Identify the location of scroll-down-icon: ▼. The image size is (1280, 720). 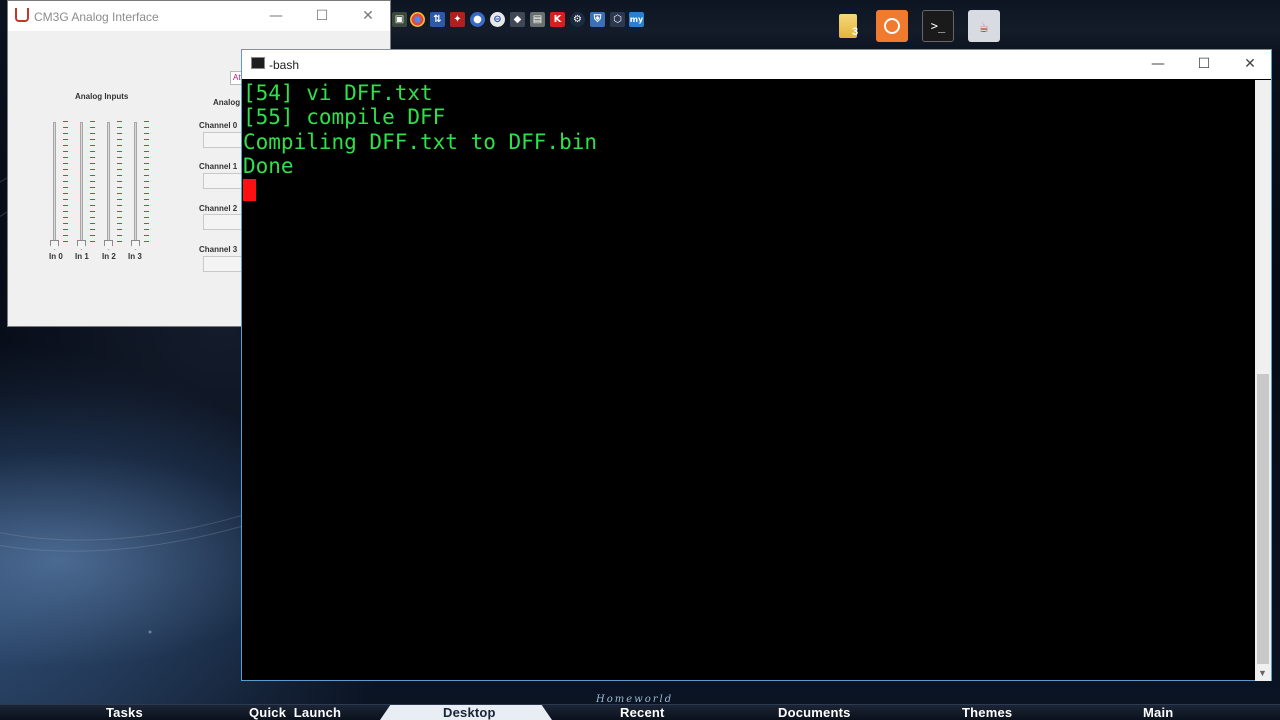
(1262, 673).